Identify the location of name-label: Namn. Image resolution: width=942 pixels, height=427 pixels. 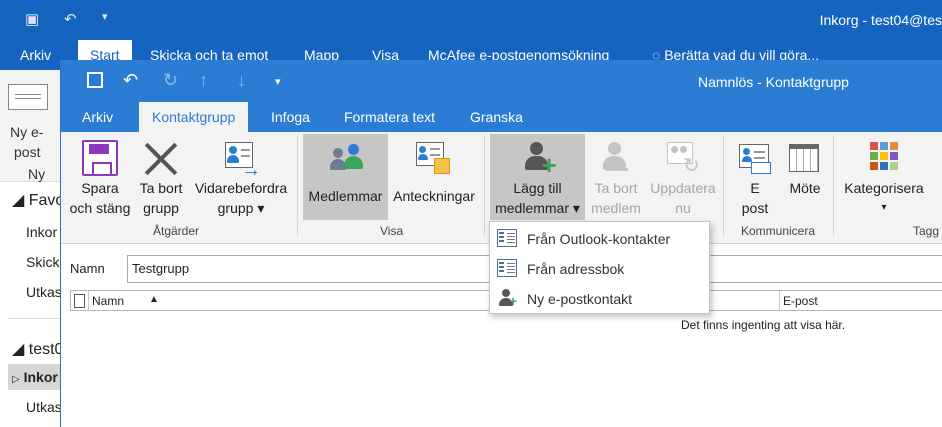
(87, 268).